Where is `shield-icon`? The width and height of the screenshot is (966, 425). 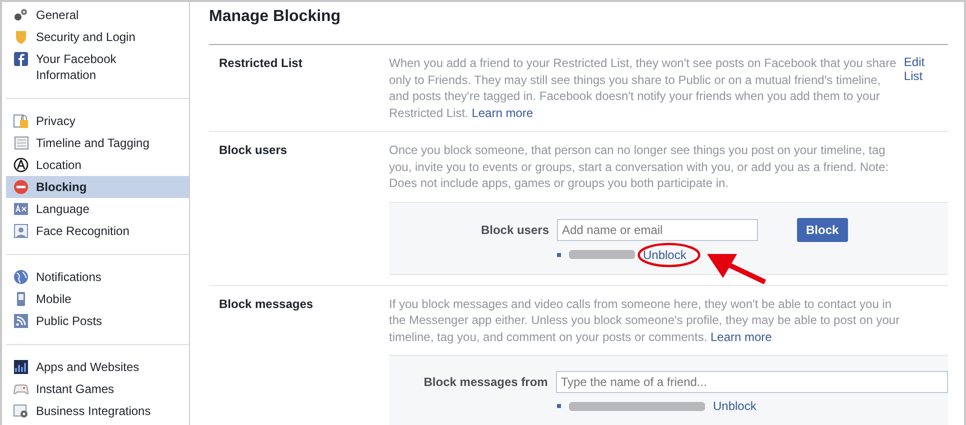 shield-icon is located at coordinates (21, 37).